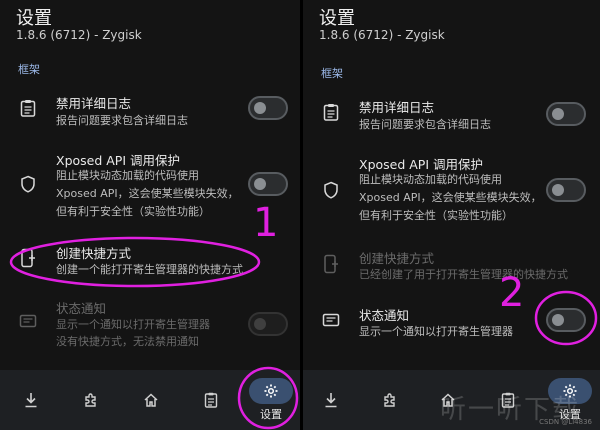  What do you see at coordinates (565, 422) in the screenshot?
I see `watermark: CSDN @Li4836` at bounding box center [565, 422].